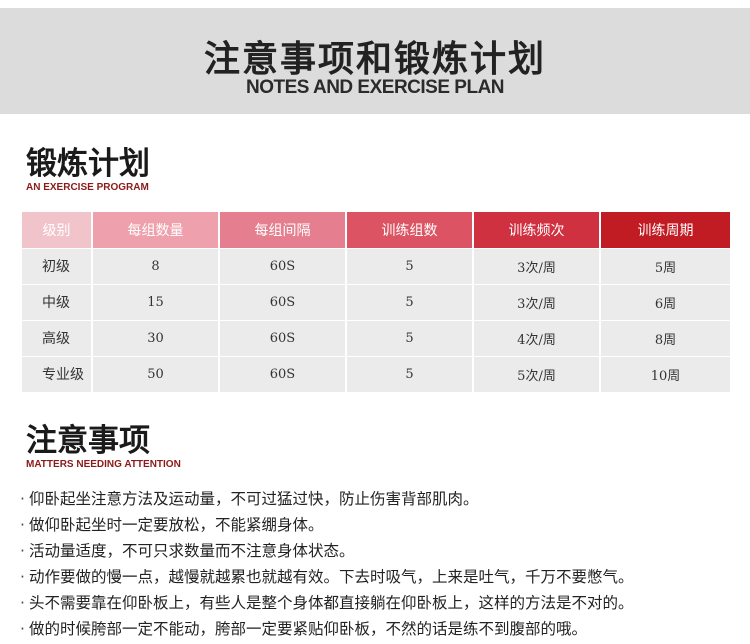 This screenshot has height=644, width=750. I want to click on notes-section-title: 注意事项, so click(88, 441).